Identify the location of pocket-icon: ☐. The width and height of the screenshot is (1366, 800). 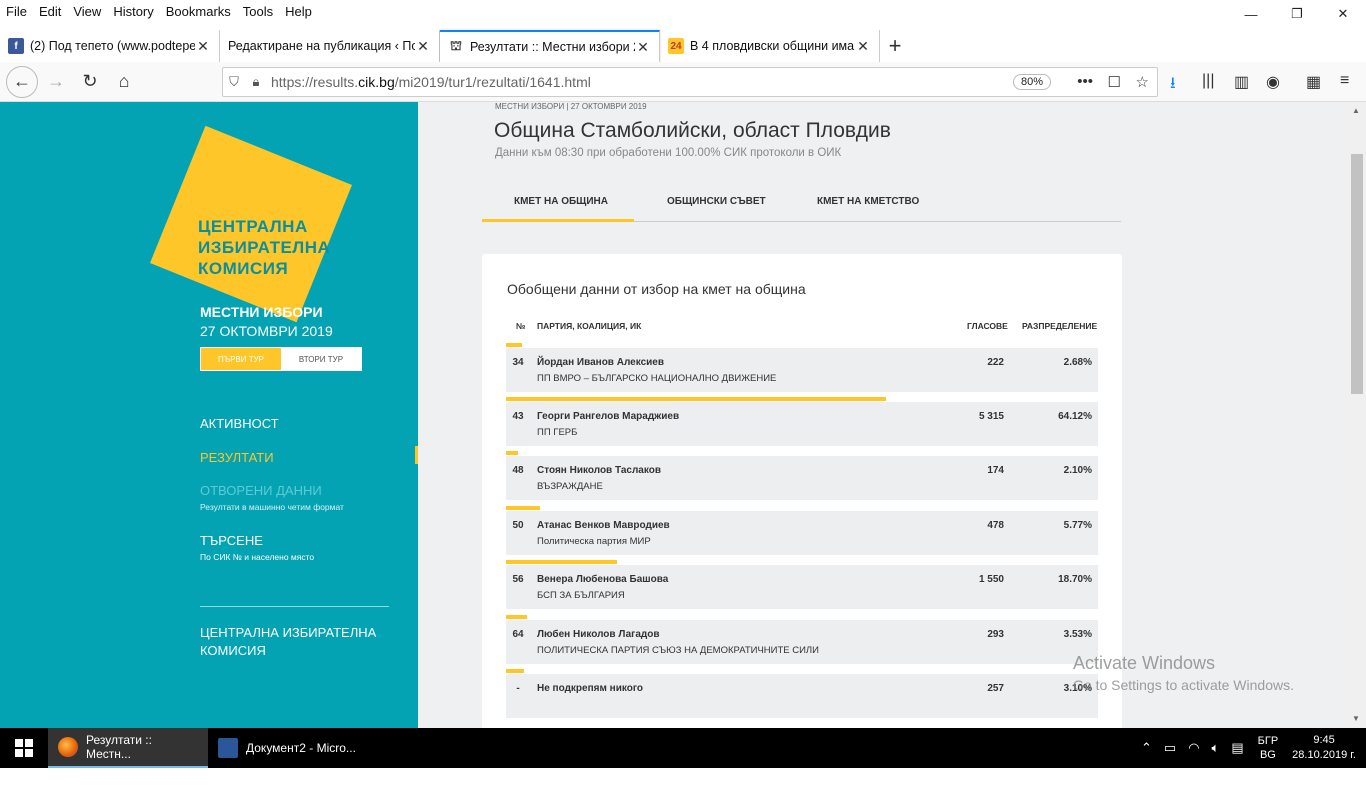
(1114, 82).